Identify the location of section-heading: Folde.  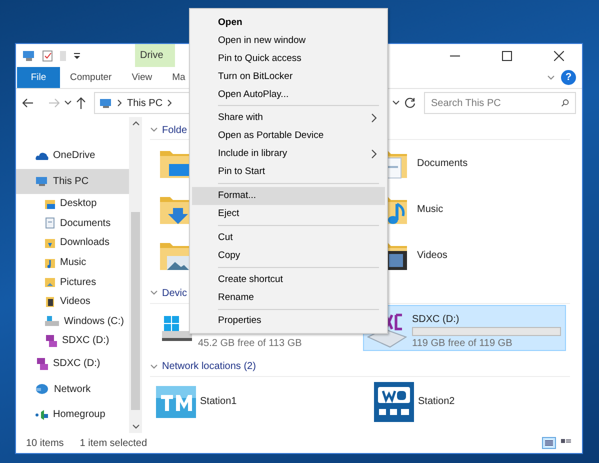
(175, 130).